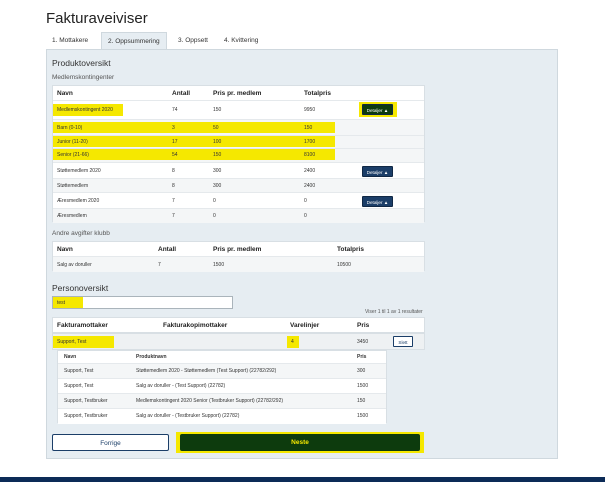 Image resolution: width=605 pixels, height=482 pixels. Describe the element at coordinates (193, 40) in the screenshot. I see `tab-oppsett: 3. Oppsett` at that location.